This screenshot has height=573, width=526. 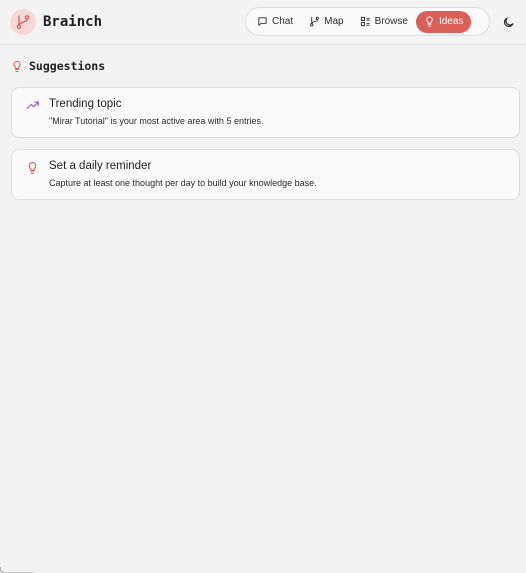 I want to click on nav-browse: Browse, so click(x=384, y=22).